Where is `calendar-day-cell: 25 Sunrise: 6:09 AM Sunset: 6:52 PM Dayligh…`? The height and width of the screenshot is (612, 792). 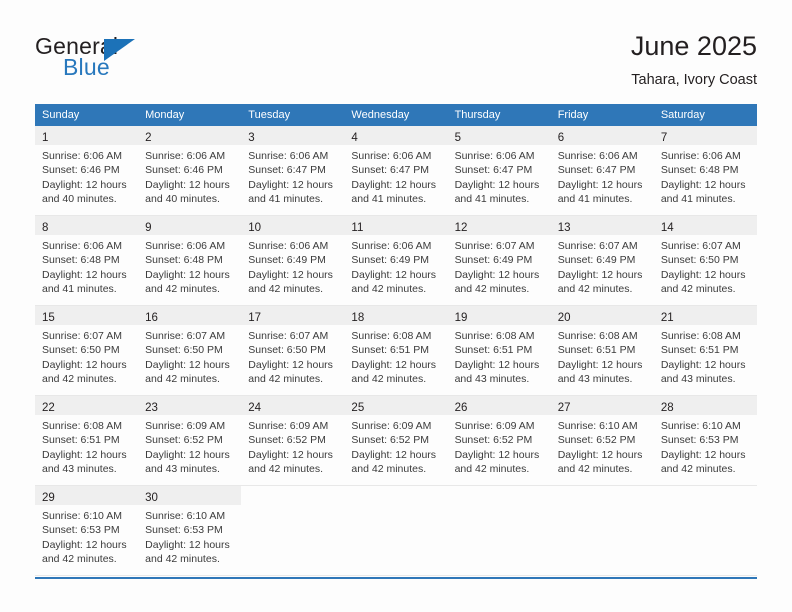
calendar-day-cell: 25 Sunrise: 6:09 AM Sunset: 6:52 PM Dayligh… is located at coordinates (396, 435).